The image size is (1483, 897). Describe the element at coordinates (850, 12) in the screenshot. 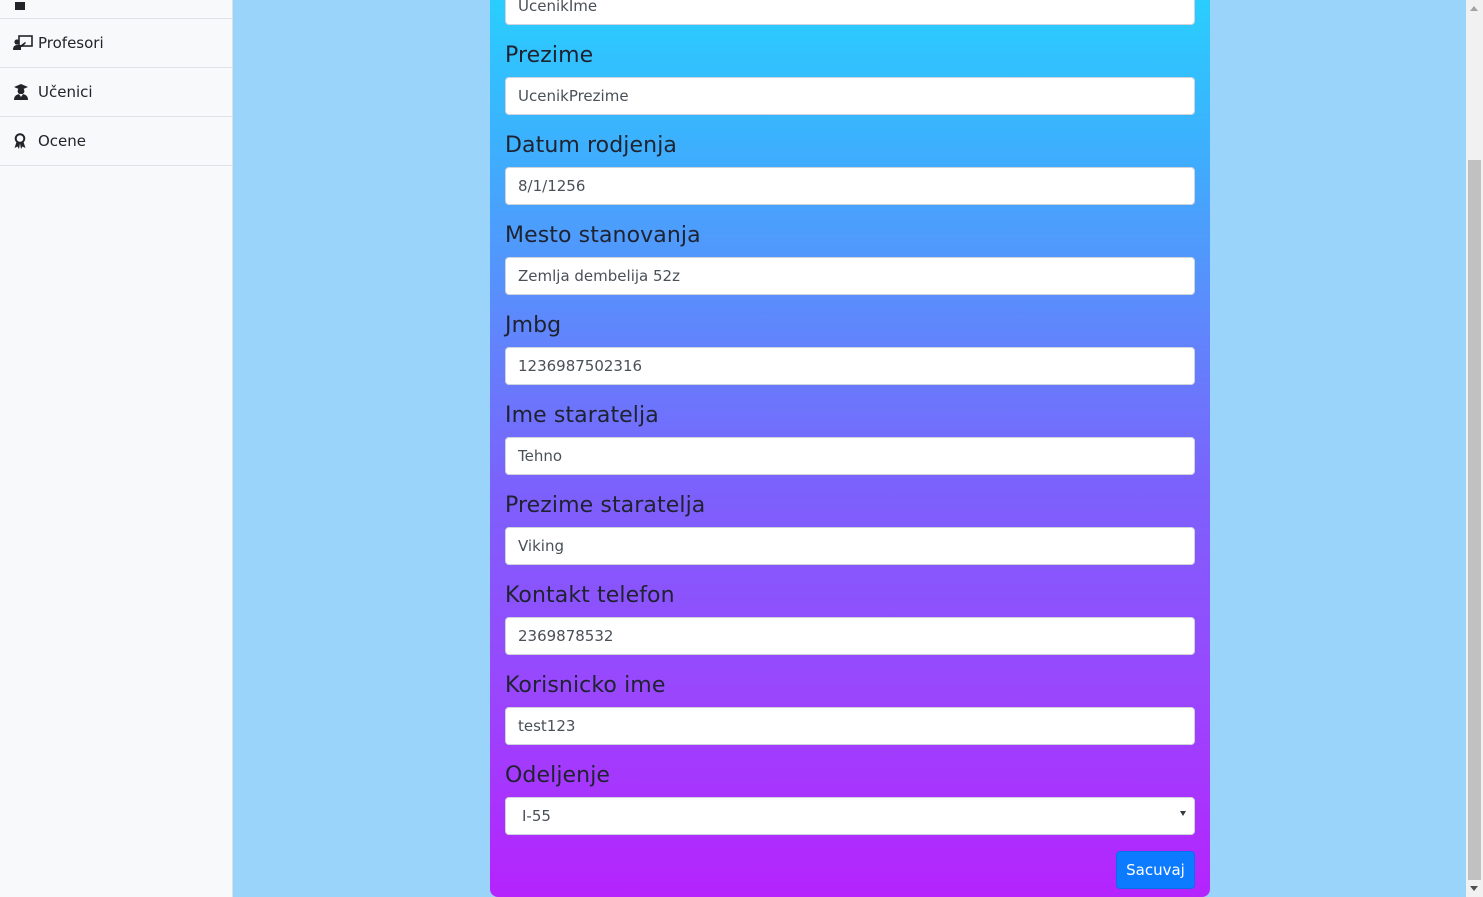

I see `ime-input: UcenikIme` at that location.